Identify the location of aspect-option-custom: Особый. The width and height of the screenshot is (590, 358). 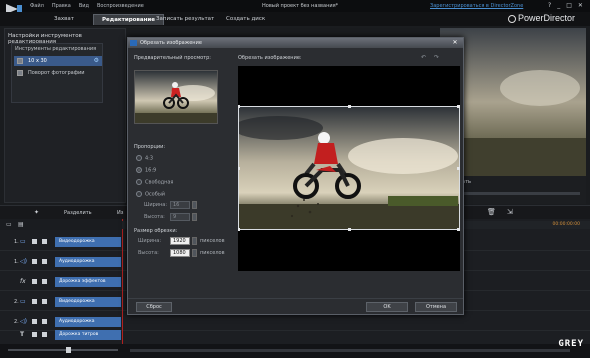
(150, 194).